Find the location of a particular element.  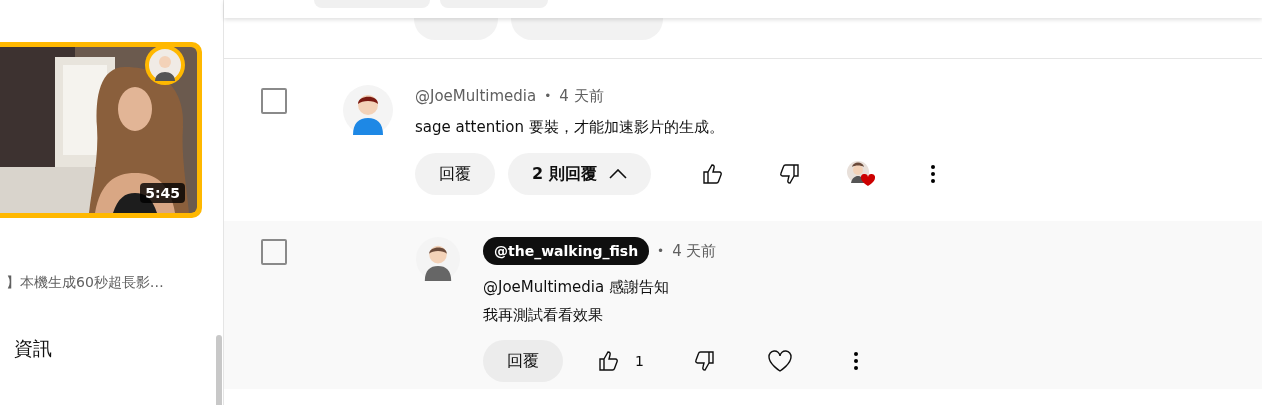

replies-button: 2 則回覆 is located at coordinates (579, 174).